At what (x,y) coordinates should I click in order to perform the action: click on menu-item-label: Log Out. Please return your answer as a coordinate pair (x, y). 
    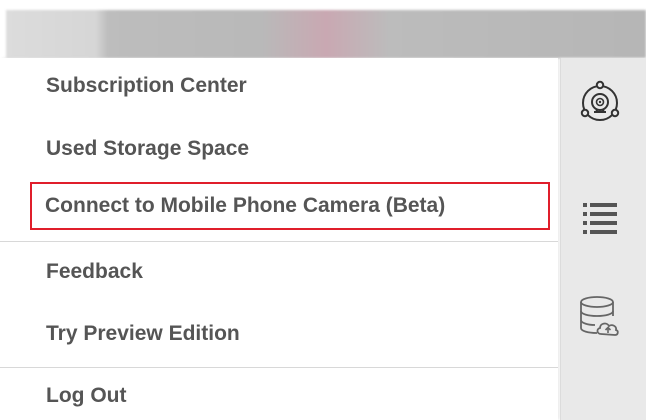
    Looking at the image, I should click on (86, 395).